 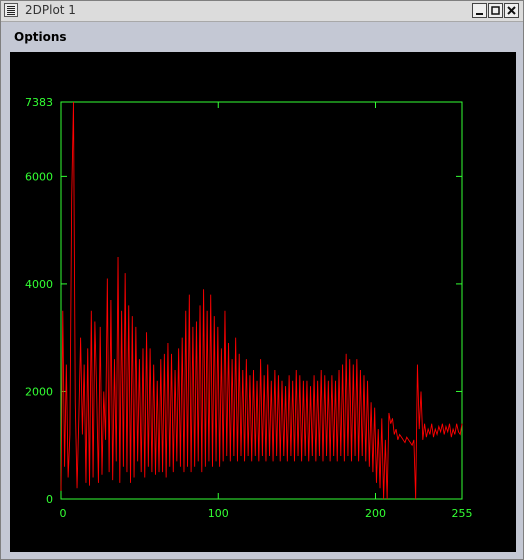 What do you see at coordinates (262, 11) in the screenshot?
I see `title-bar: 2DPlot 1` at bounding box center [262, 11].